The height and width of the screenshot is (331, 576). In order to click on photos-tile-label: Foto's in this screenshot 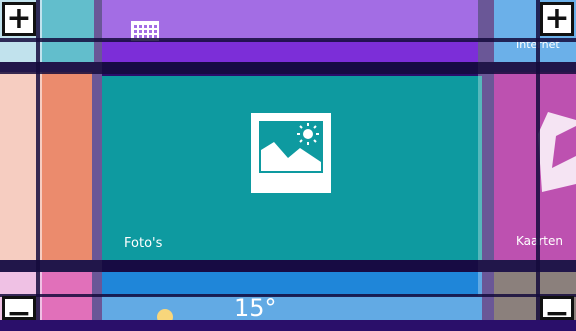, I will do `click(143, 243)`.